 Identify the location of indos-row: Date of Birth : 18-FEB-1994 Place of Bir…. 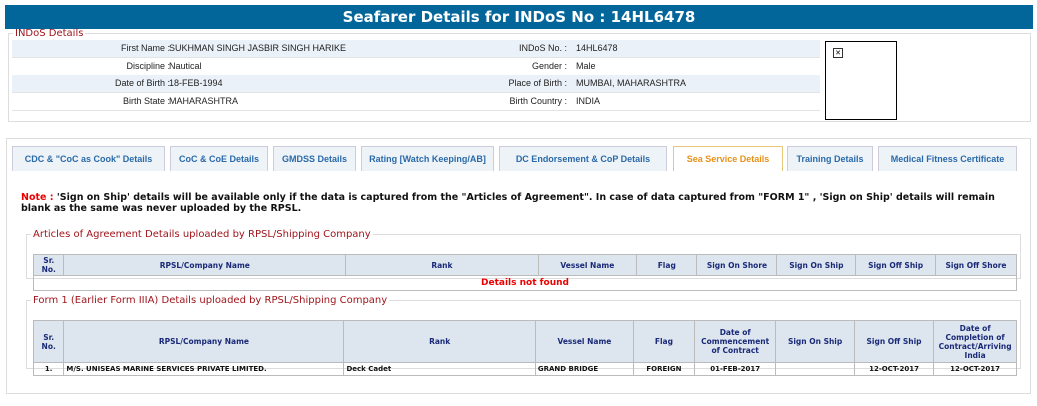
(416, 84).